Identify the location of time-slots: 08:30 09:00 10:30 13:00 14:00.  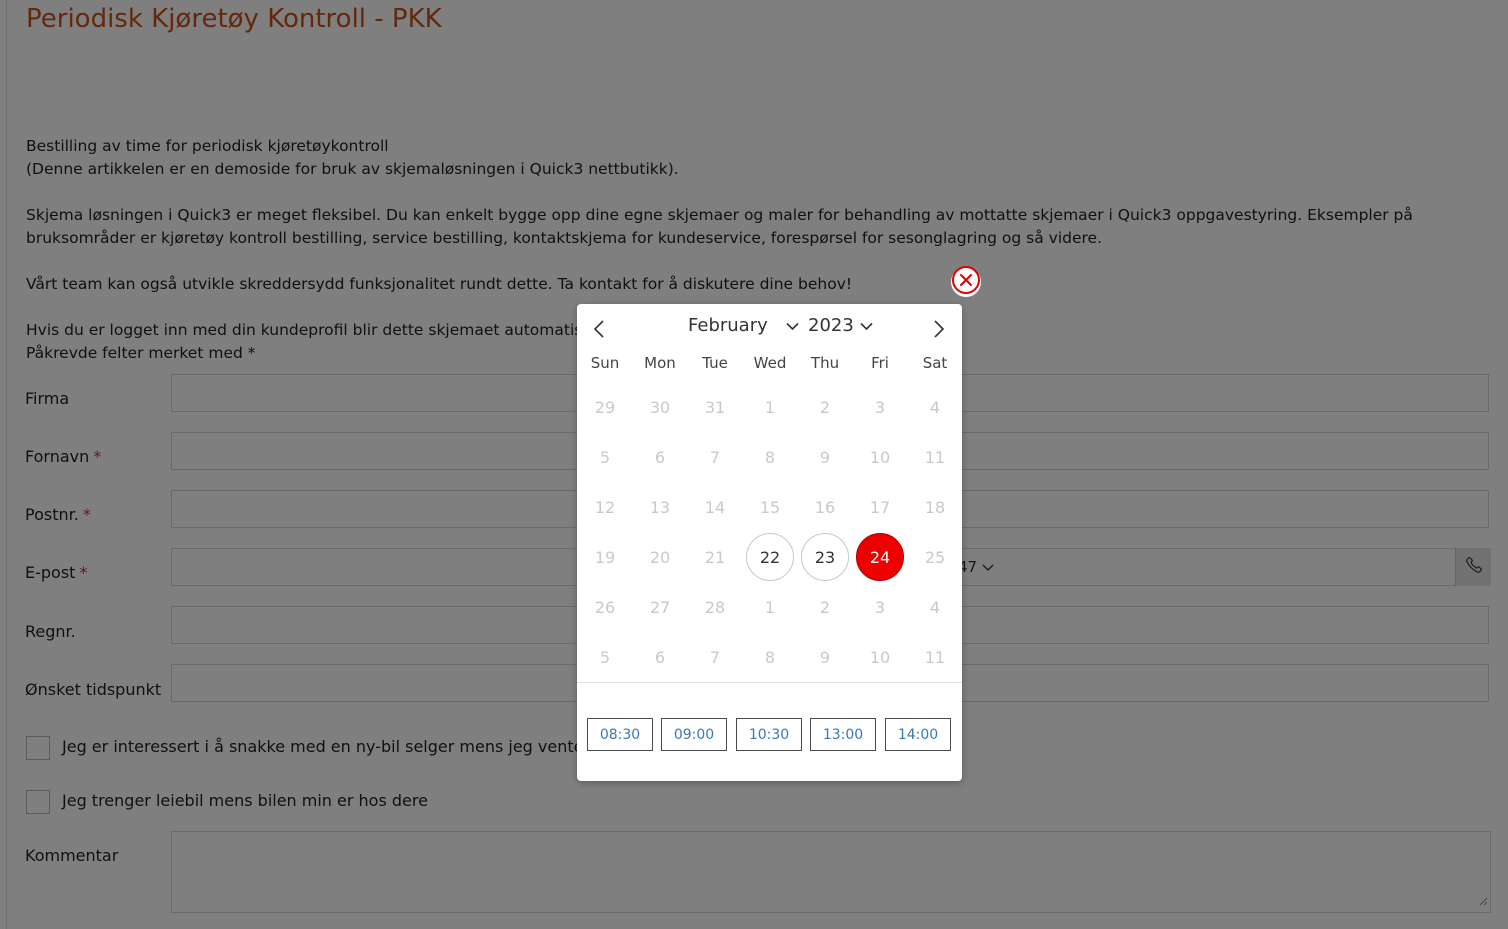
(769, 734).